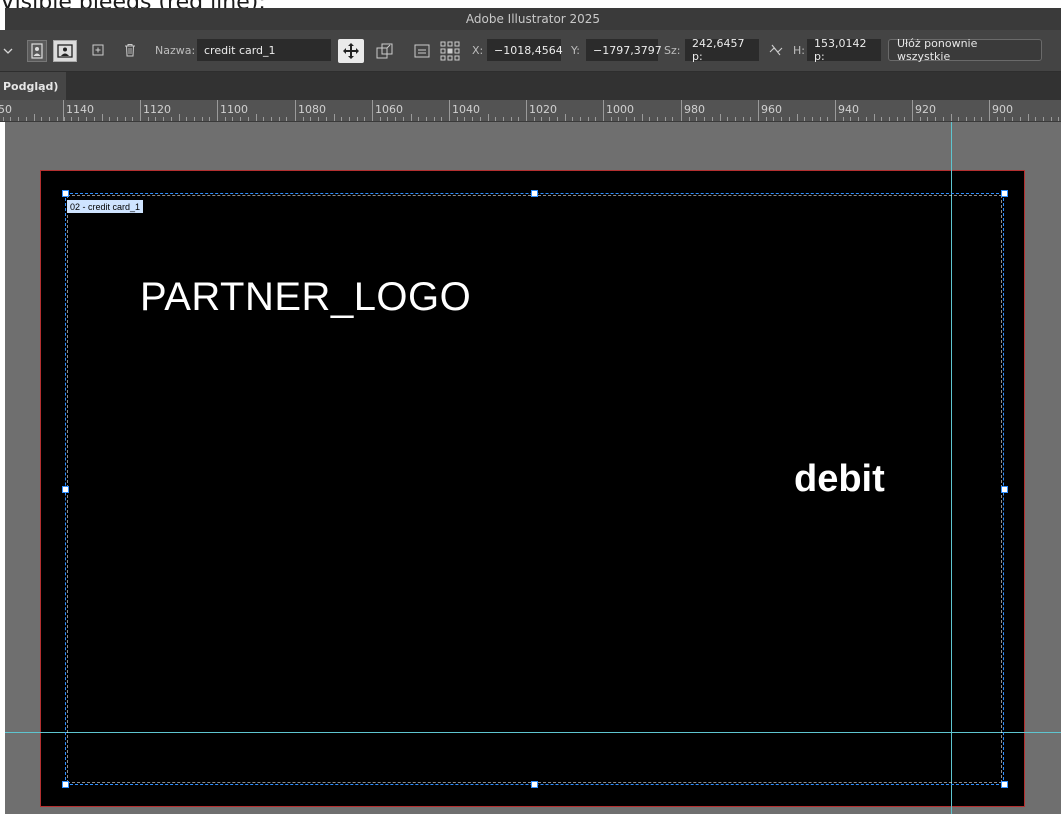 The image size is (1061, 814). I want to click on handle-top-right, so click(1004, 193).